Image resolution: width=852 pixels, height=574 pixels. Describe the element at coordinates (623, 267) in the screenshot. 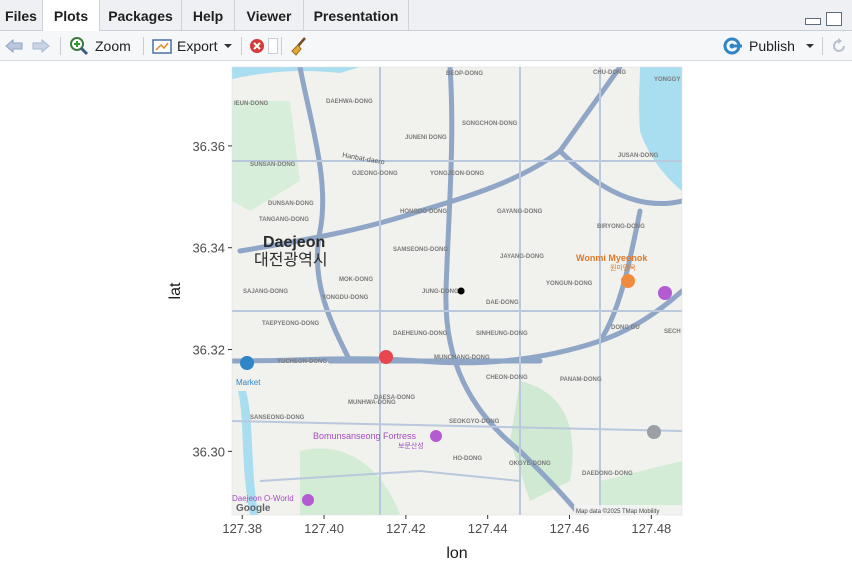

I see `poi-label: 원미면옥` at that location.